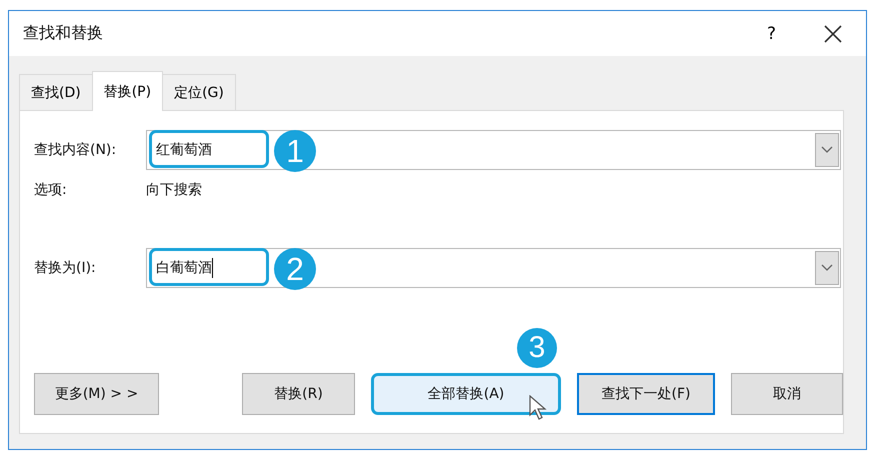 This screenshot has width=875, height=460. Describe the element at coordinates (199, 92) in the screenshot. I see `tab: 定位(G)` at that location.